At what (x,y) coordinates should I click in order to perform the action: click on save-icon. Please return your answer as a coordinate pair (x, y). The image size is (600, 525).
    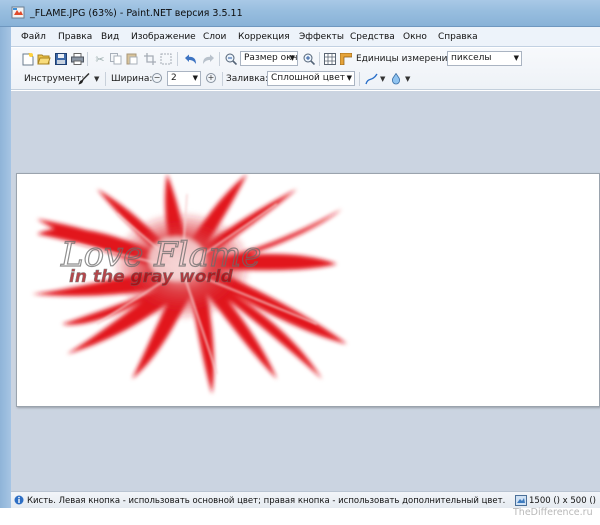
    Looking at the image, I should click on (61, 59).